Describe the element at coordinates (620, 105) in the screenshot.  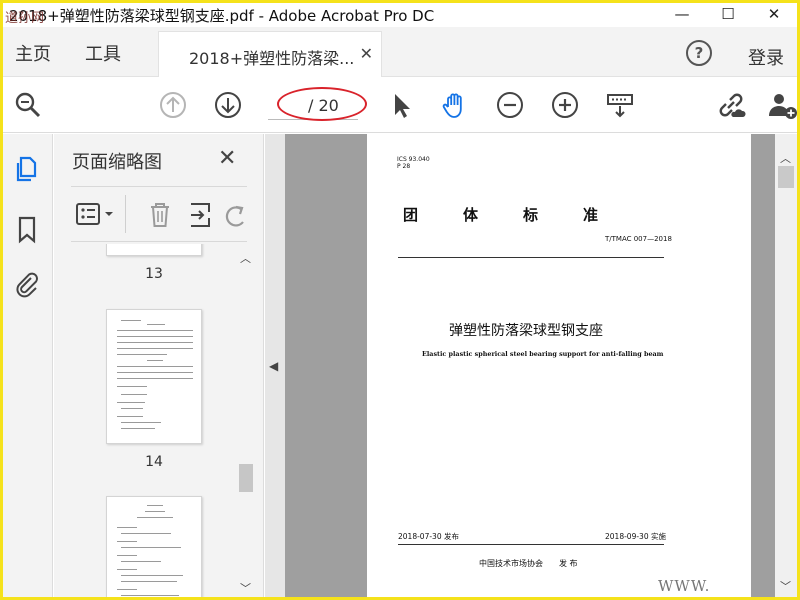
I see `keyboard-scroll-icon` at that location.